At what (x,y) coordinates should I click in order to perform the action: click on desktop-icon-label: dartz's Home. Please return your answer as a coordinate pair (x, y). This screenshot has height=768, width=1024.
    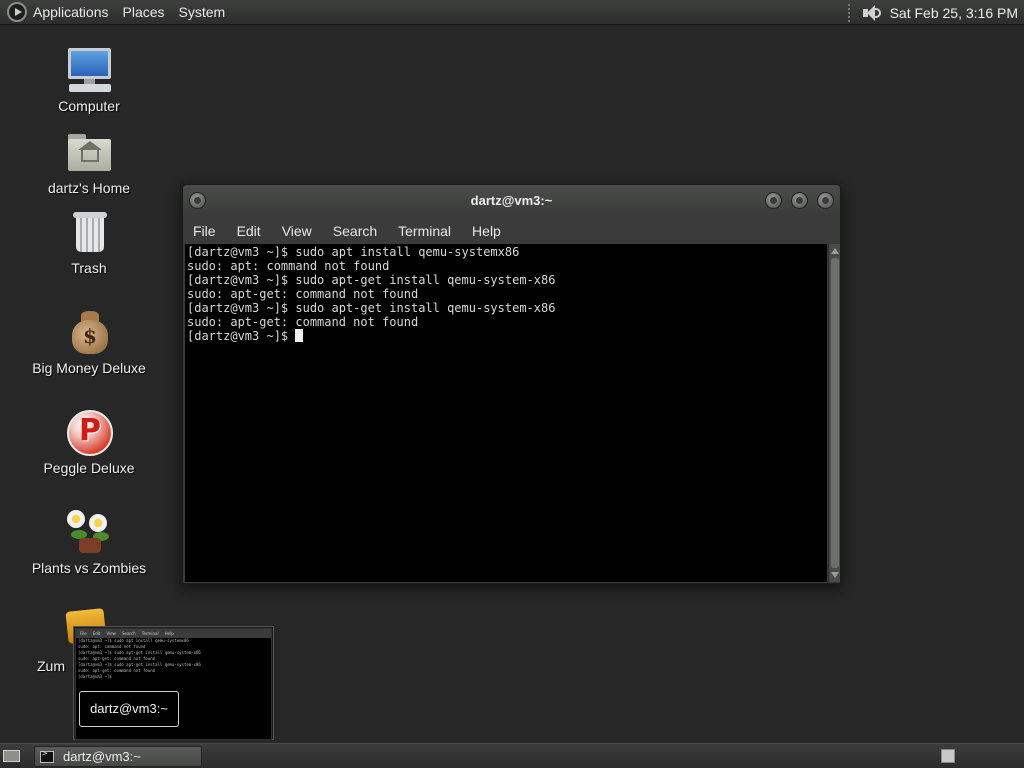
    Looking at the image, I should click on (89, 188).